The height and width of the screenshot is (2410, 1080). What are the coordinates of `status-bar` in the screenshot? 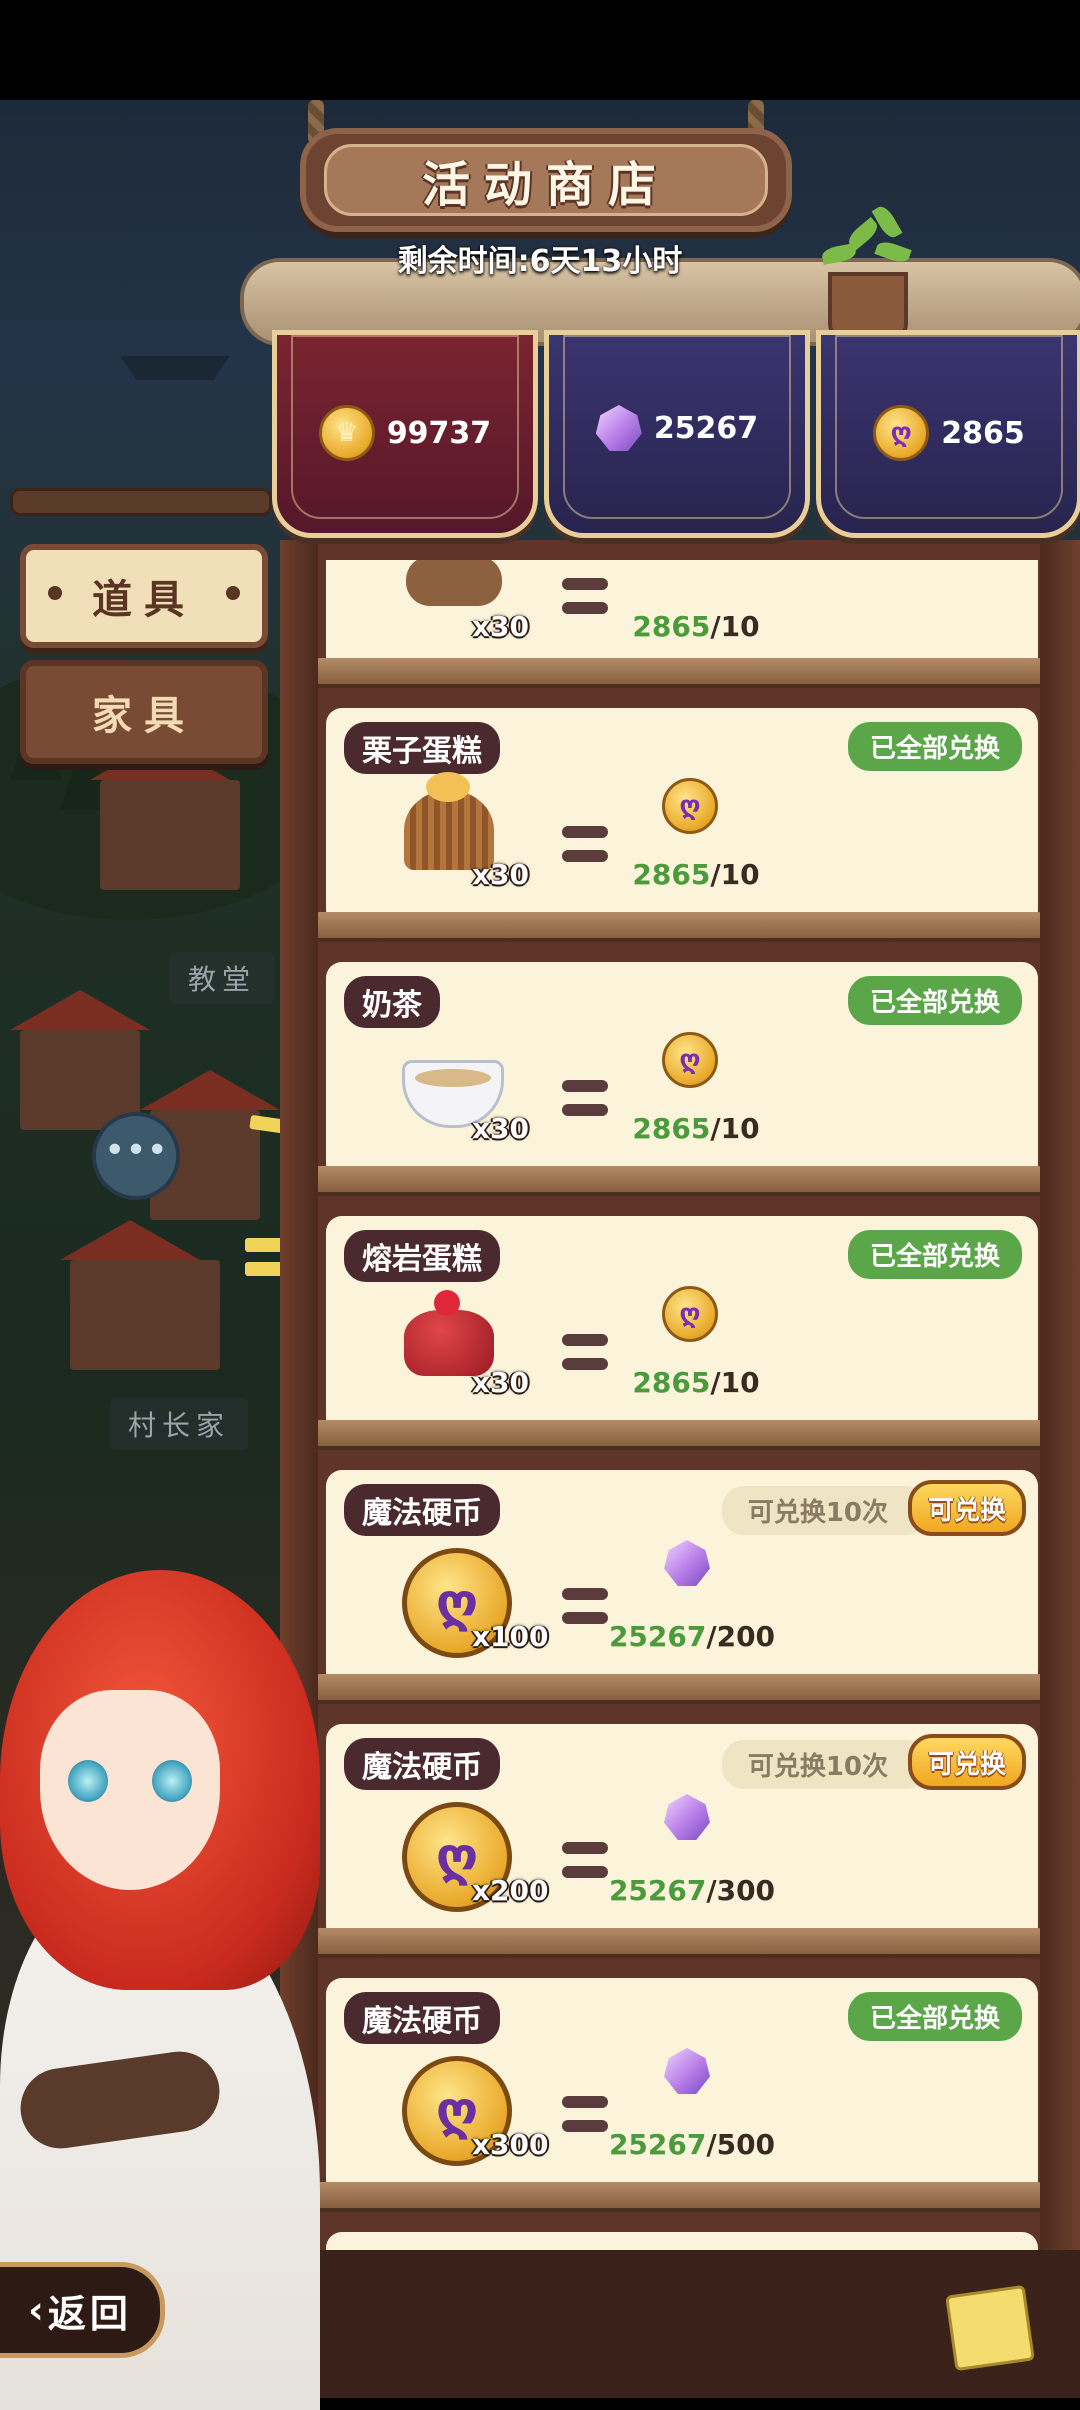 It's located at (540, 50).